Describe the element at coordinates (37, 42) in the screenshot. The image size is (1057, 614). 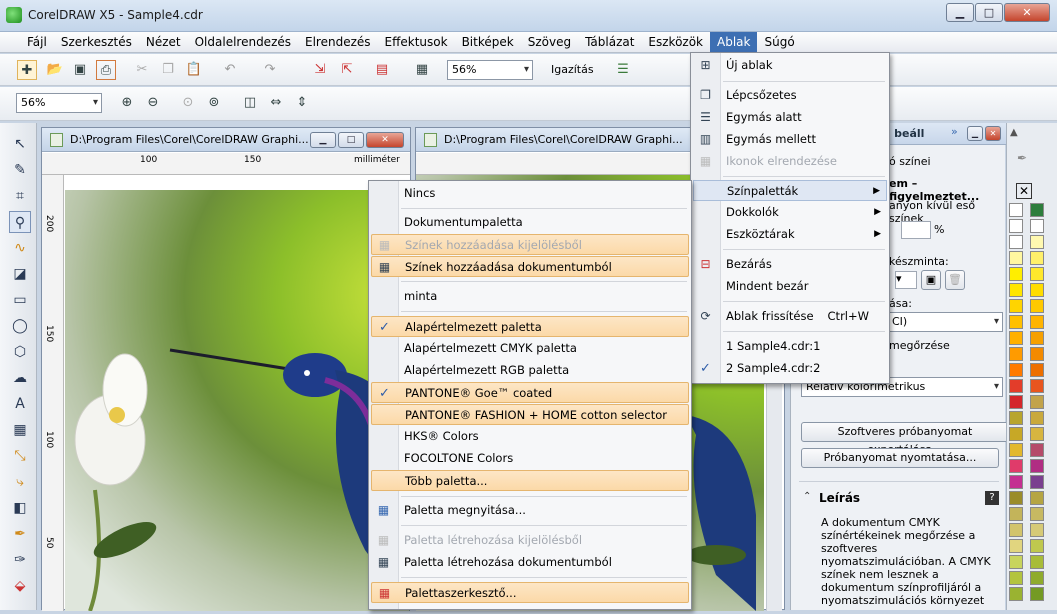
I see `menu-file: Fájl` at that location.